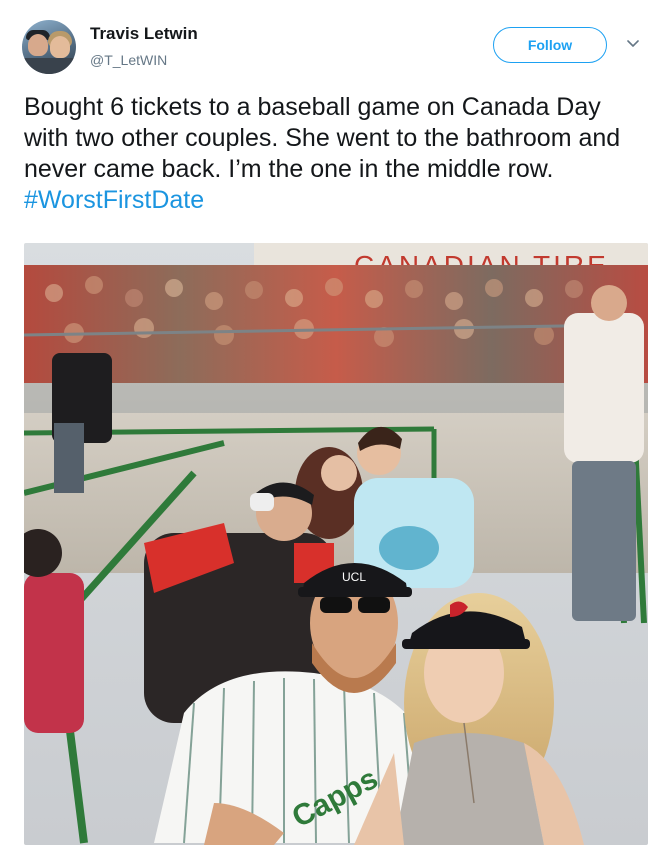 This screenshot has height=845, width=650. Describe the element at coordinates (354, 577) in the screenshot. I see `cap-logo: UCL` at that location.